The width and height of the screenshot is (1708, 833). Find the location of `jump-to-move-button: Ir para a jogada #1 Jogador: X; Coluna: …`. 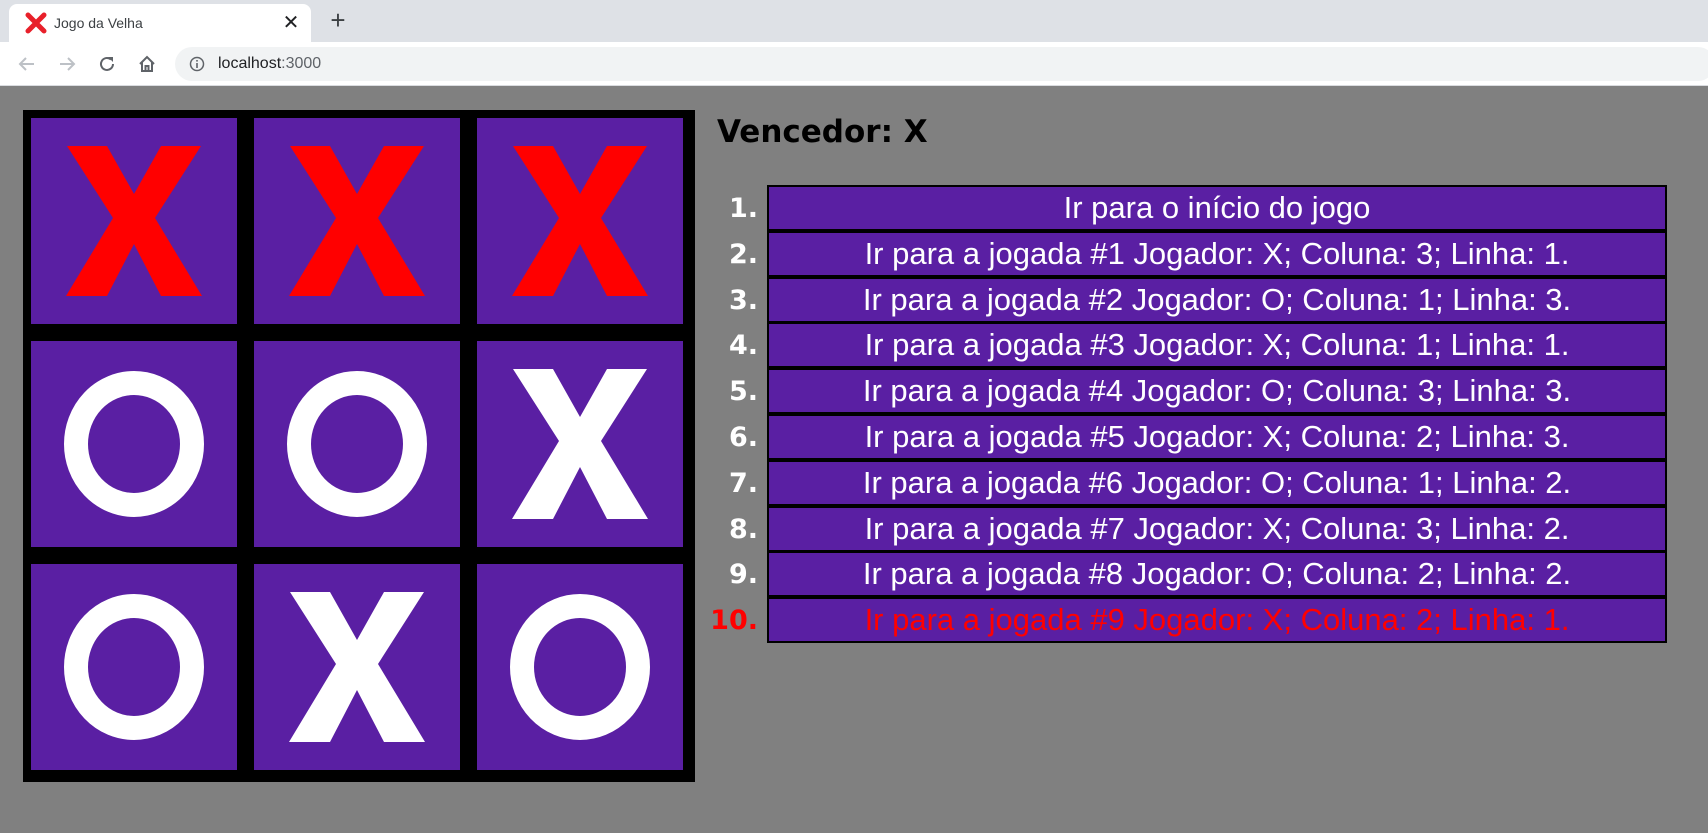

jump-to-move-button: Ir para a jogada #1 Jogador: X; Coluna: … is located at coordinates (1217, 253).